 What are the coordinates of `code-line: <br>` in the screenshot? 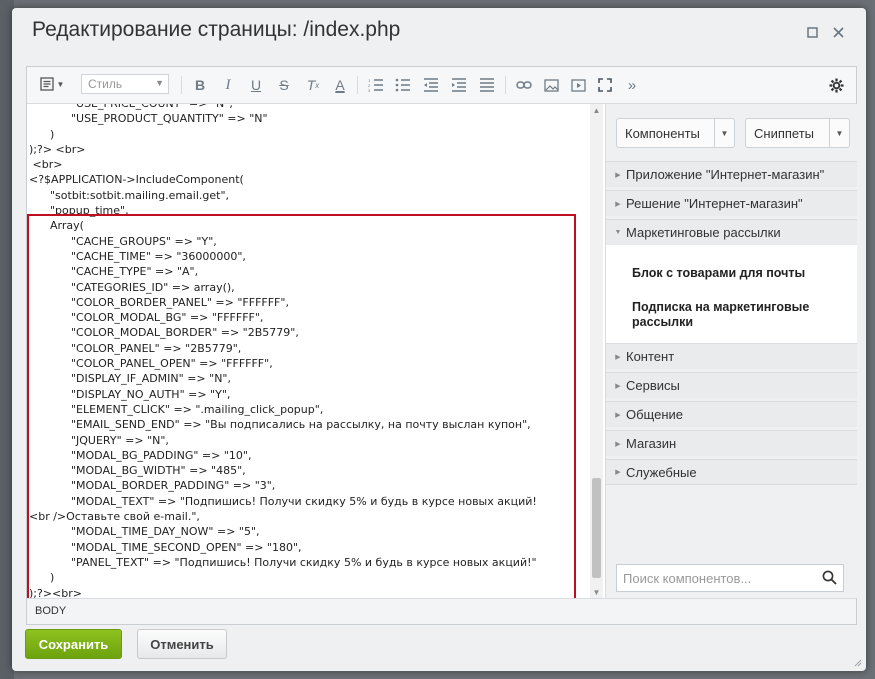 It's located at (46, 165).